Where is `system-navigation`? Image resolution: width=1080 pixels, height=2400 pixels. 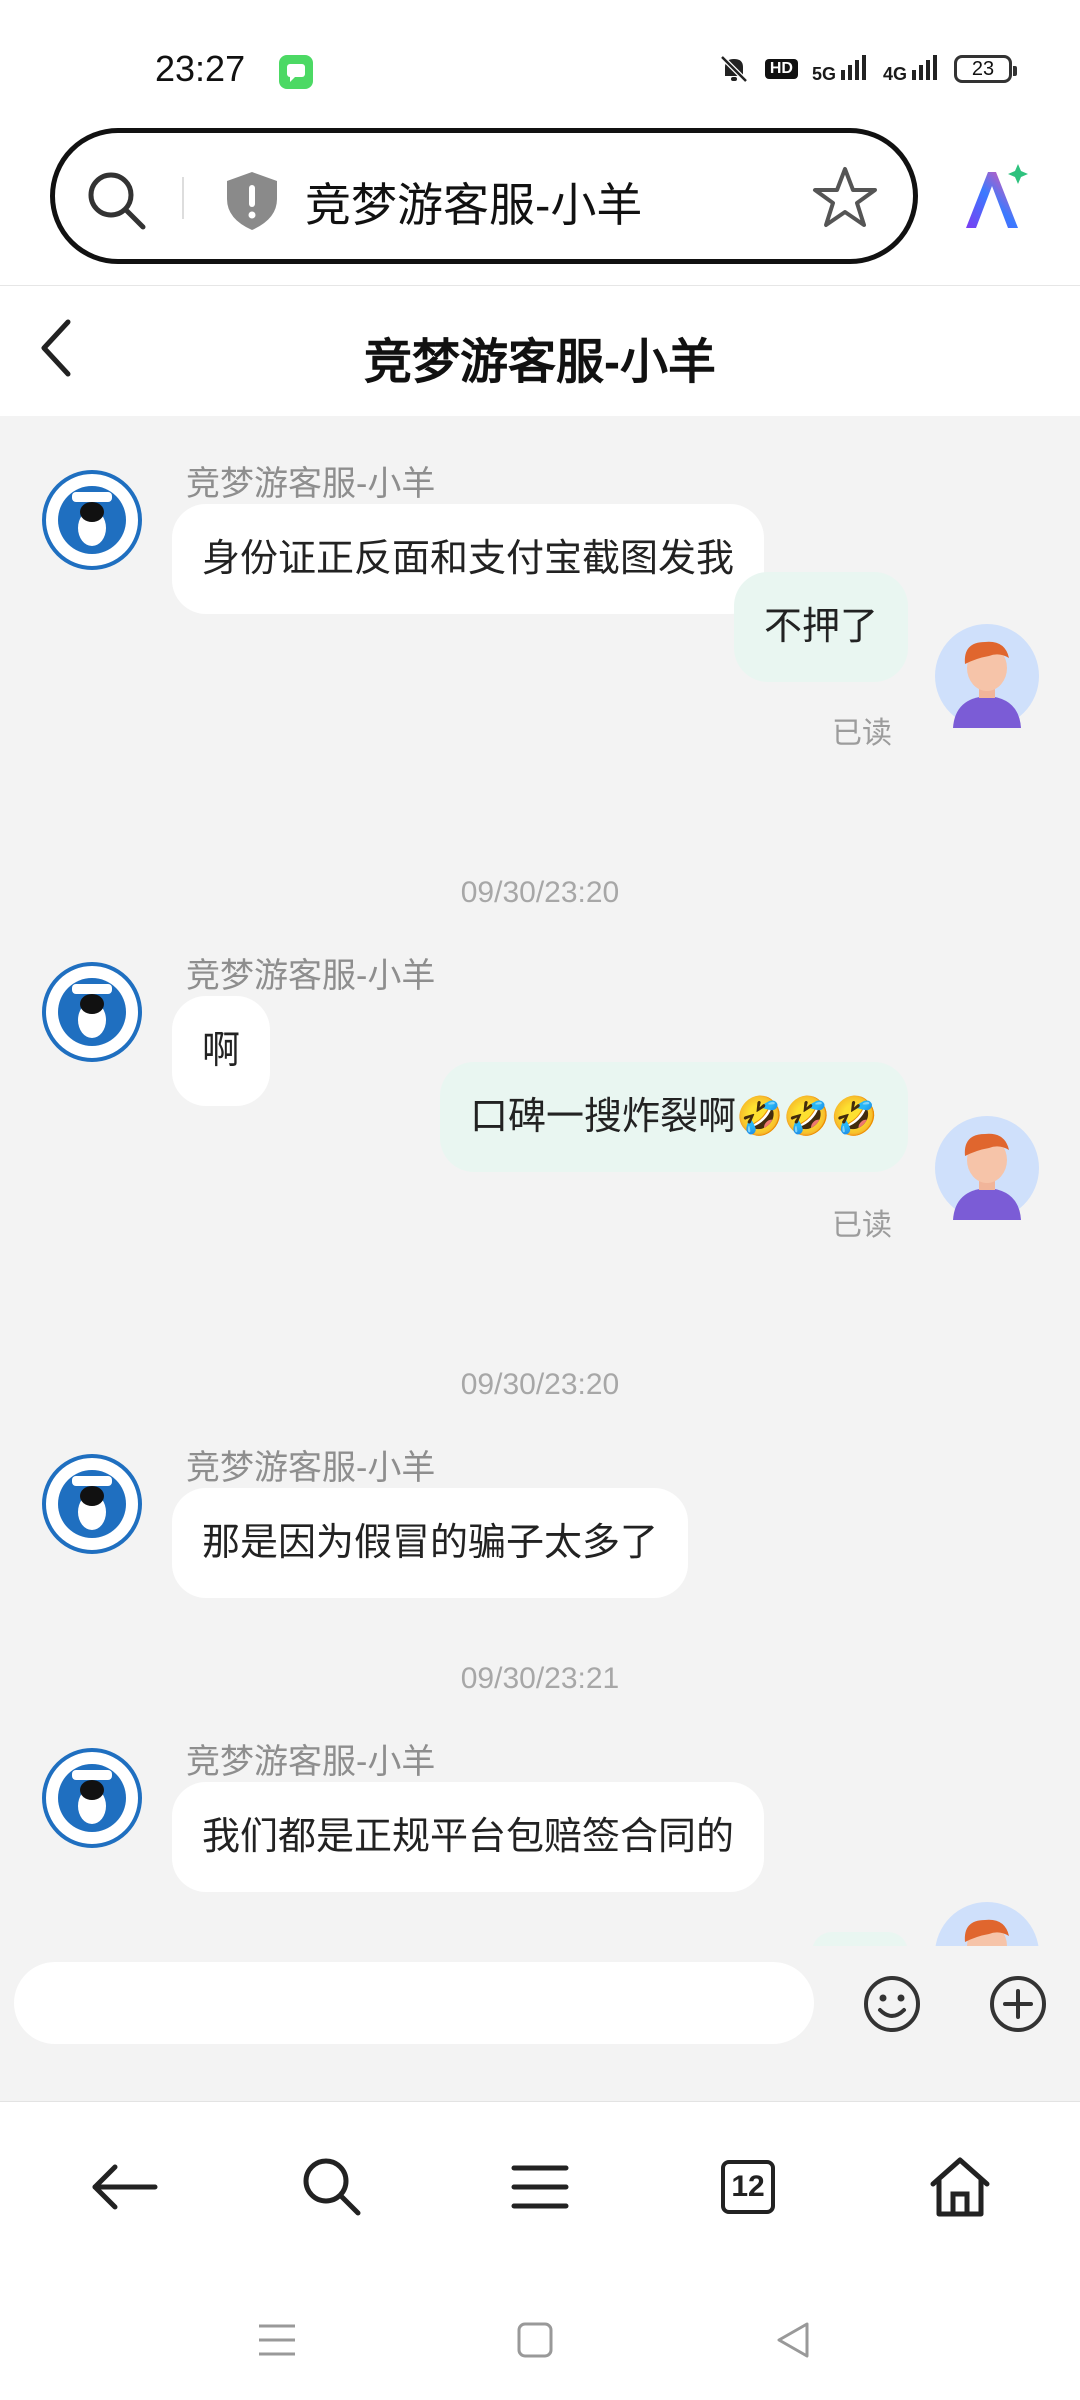
system-navigation is located at coordinates (540, 2335).